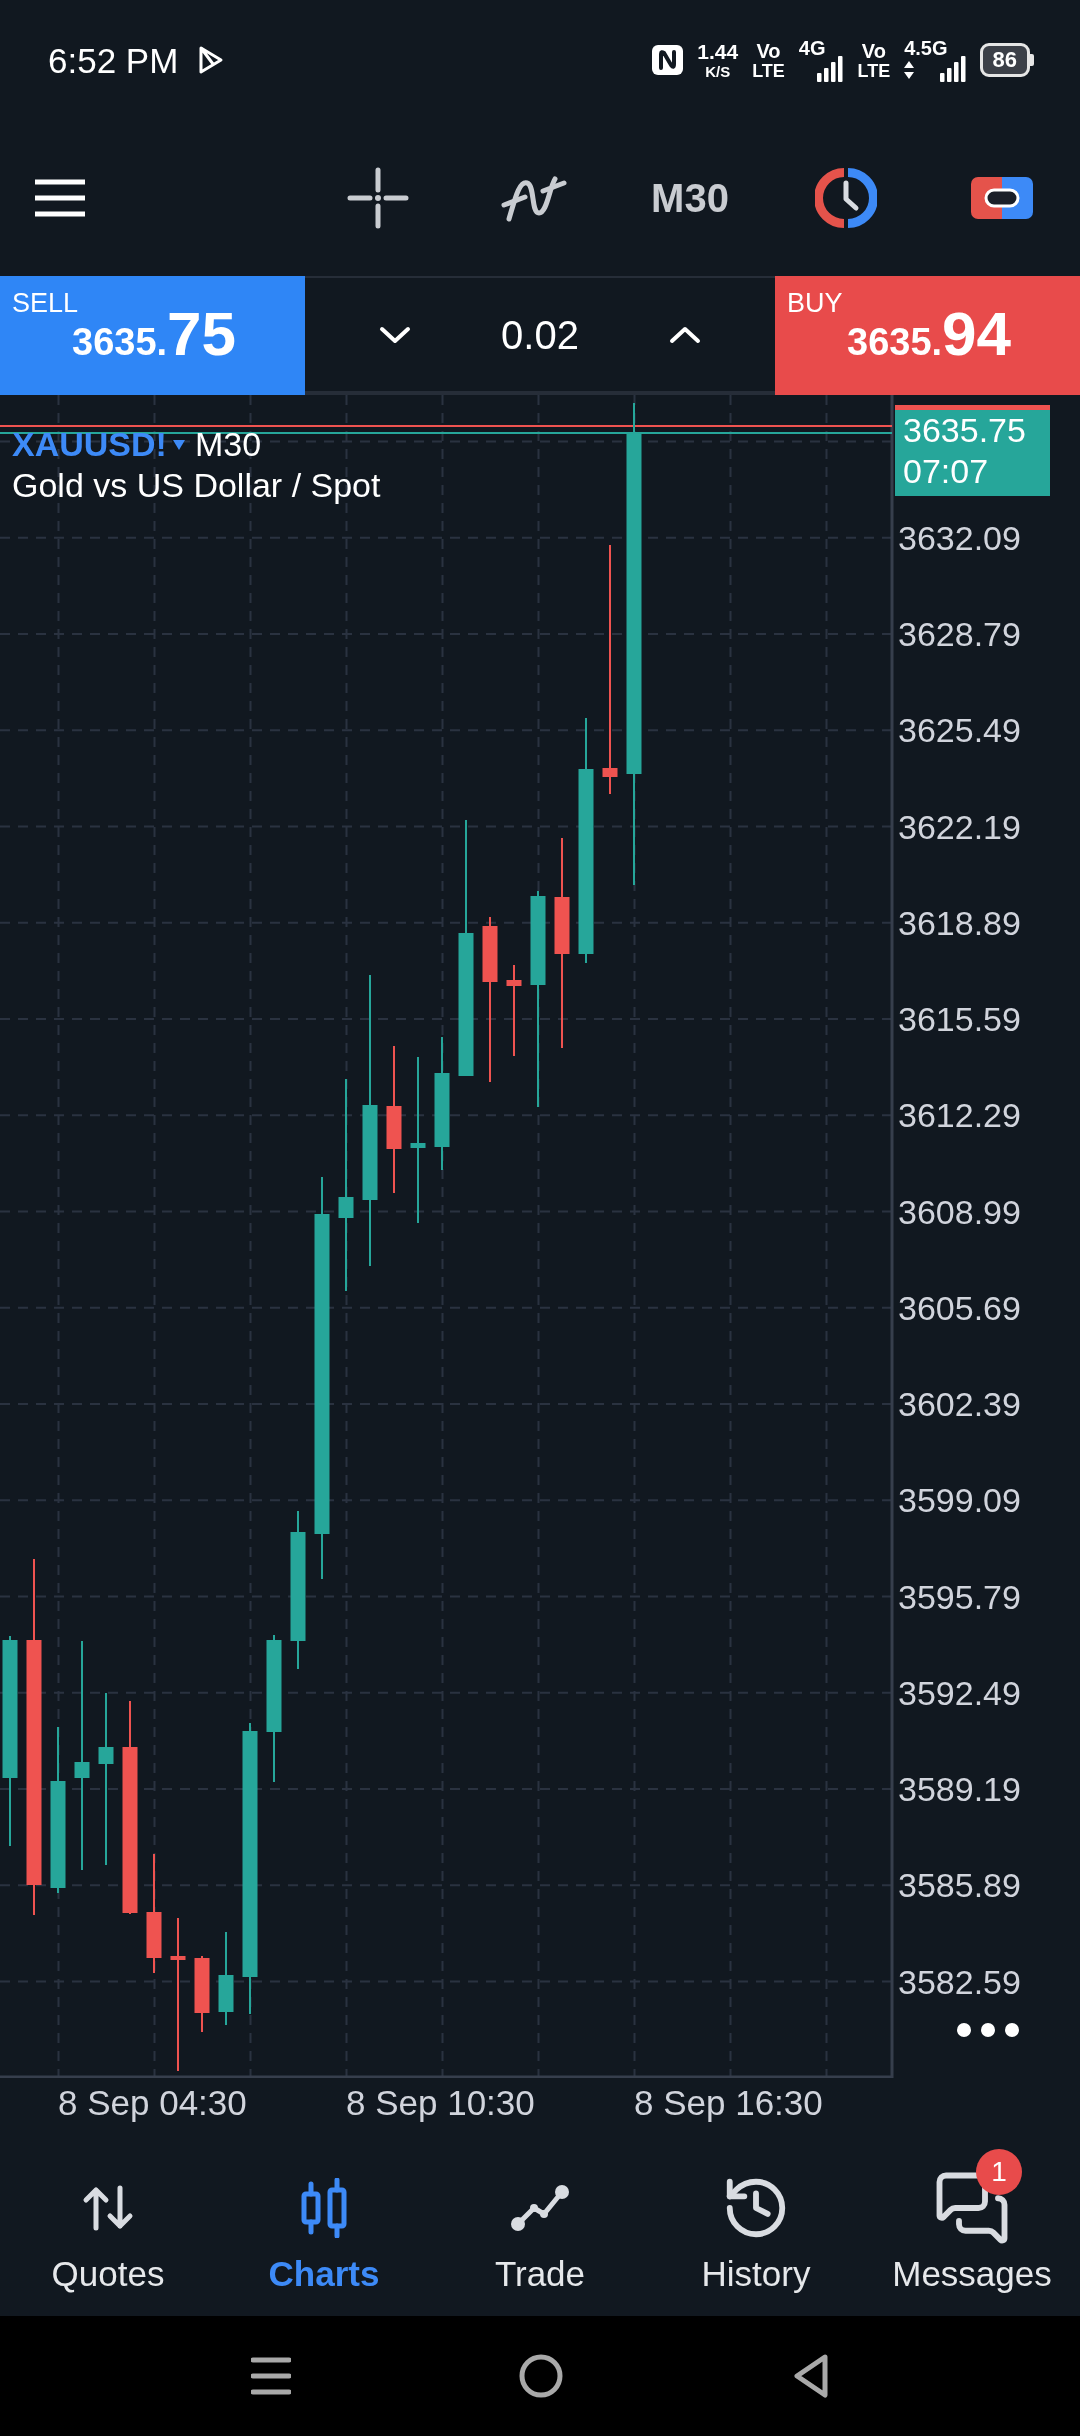 The height and width of the screenshot is (2436, 1080). What do you see at coordinates (959, 1885) in the screenshot?
I see `price-axis-label: 3585.89` at bounding box center [959, 1885].